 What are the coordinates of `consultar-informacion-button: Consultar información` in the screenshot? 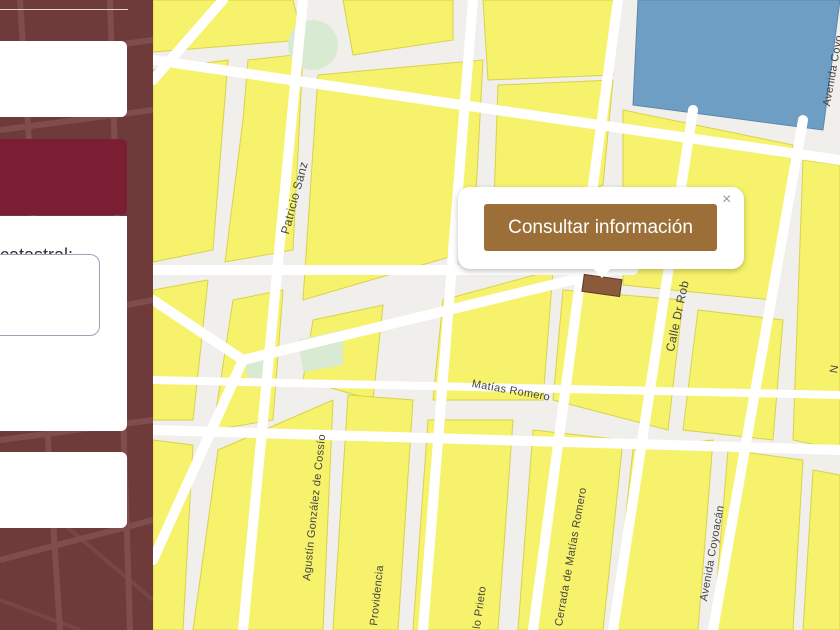 It's located at (600, 227).